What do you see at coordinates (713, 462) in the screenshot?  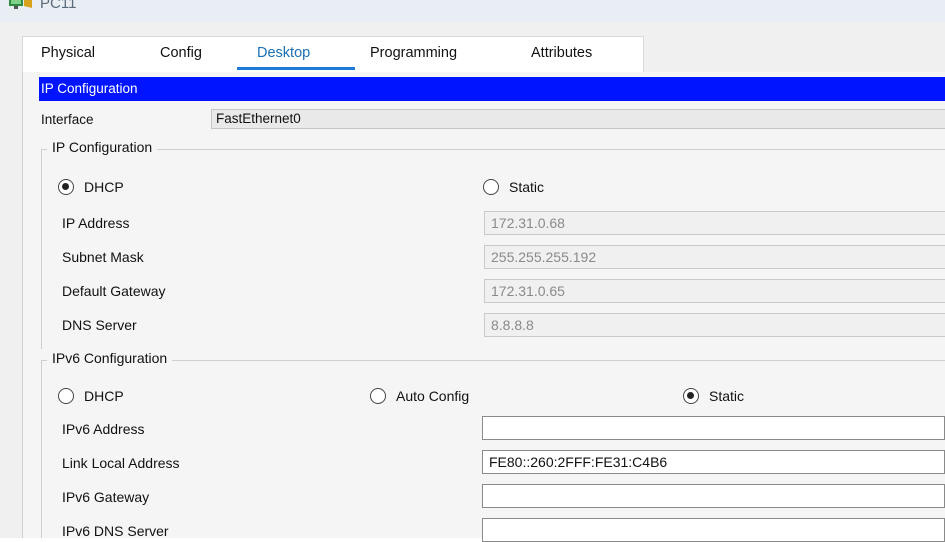 I see `link-local-address-field: FE80::260:2FFF:FE31:C4B6` at bounding box center [713, 462].